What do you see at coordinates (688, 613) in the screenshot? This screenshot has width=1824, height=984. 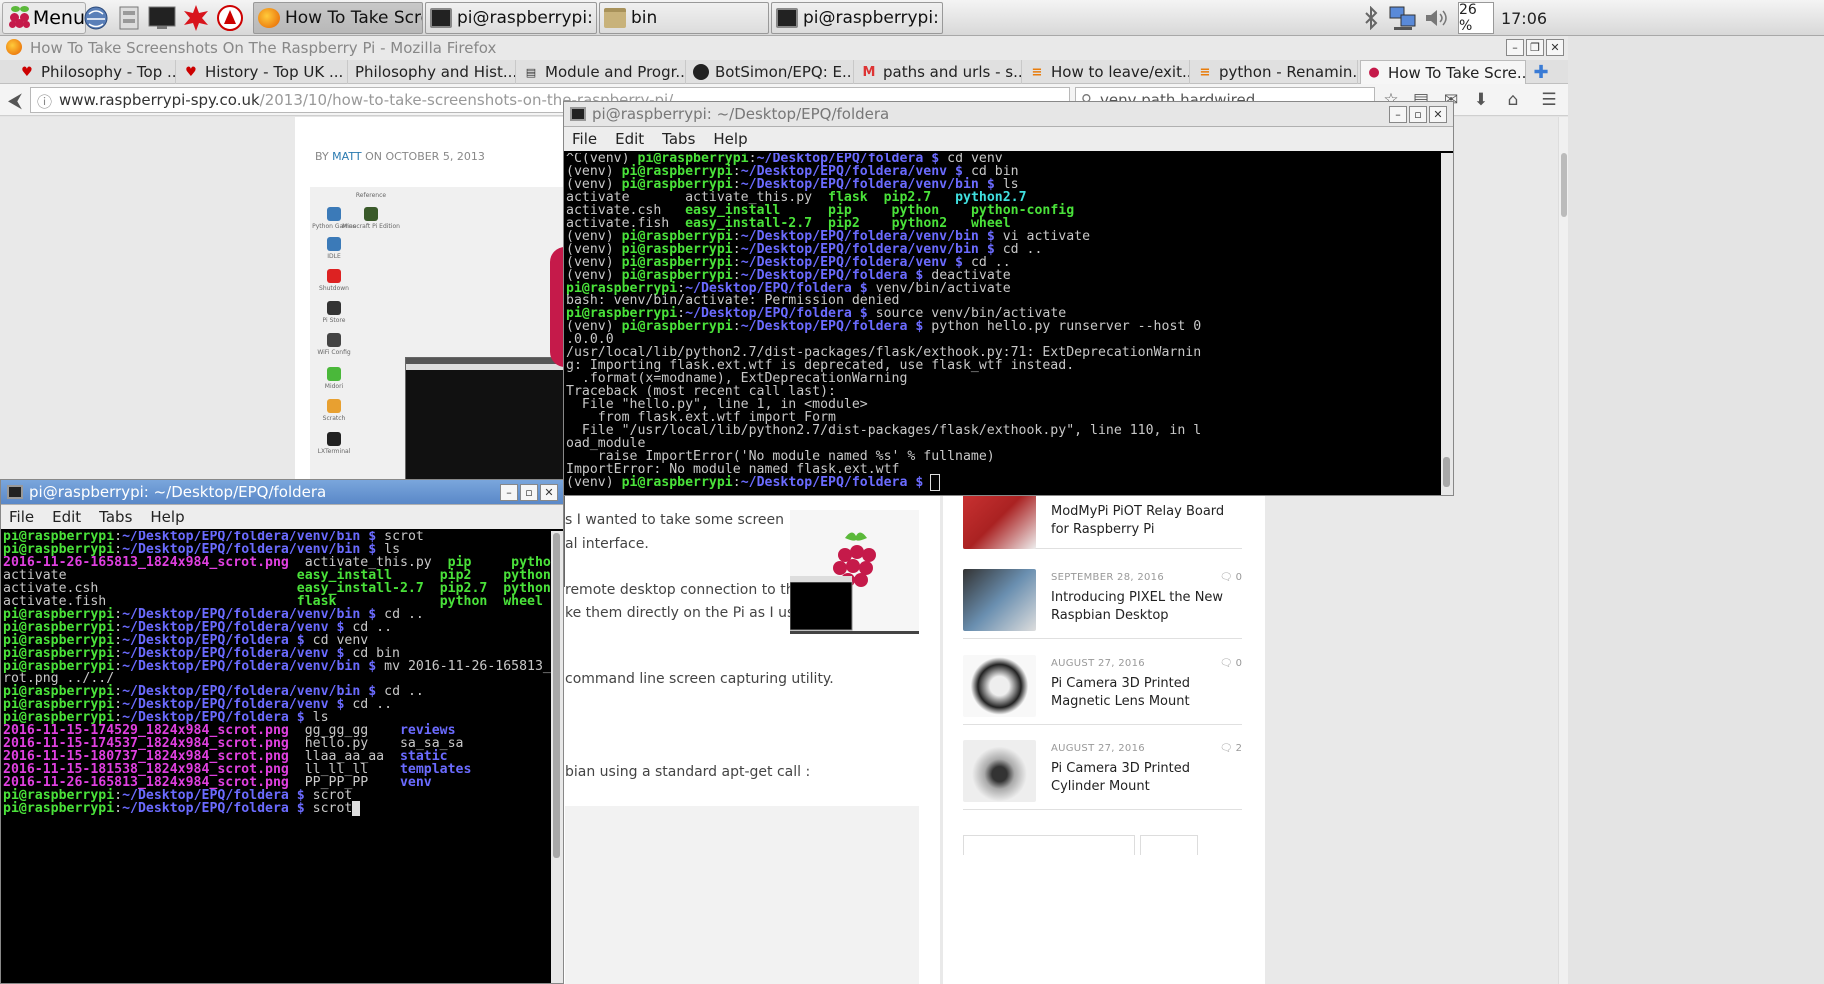 I see `article-text: ke them directly on the Pi as I used` at bounding box center [688, 613].